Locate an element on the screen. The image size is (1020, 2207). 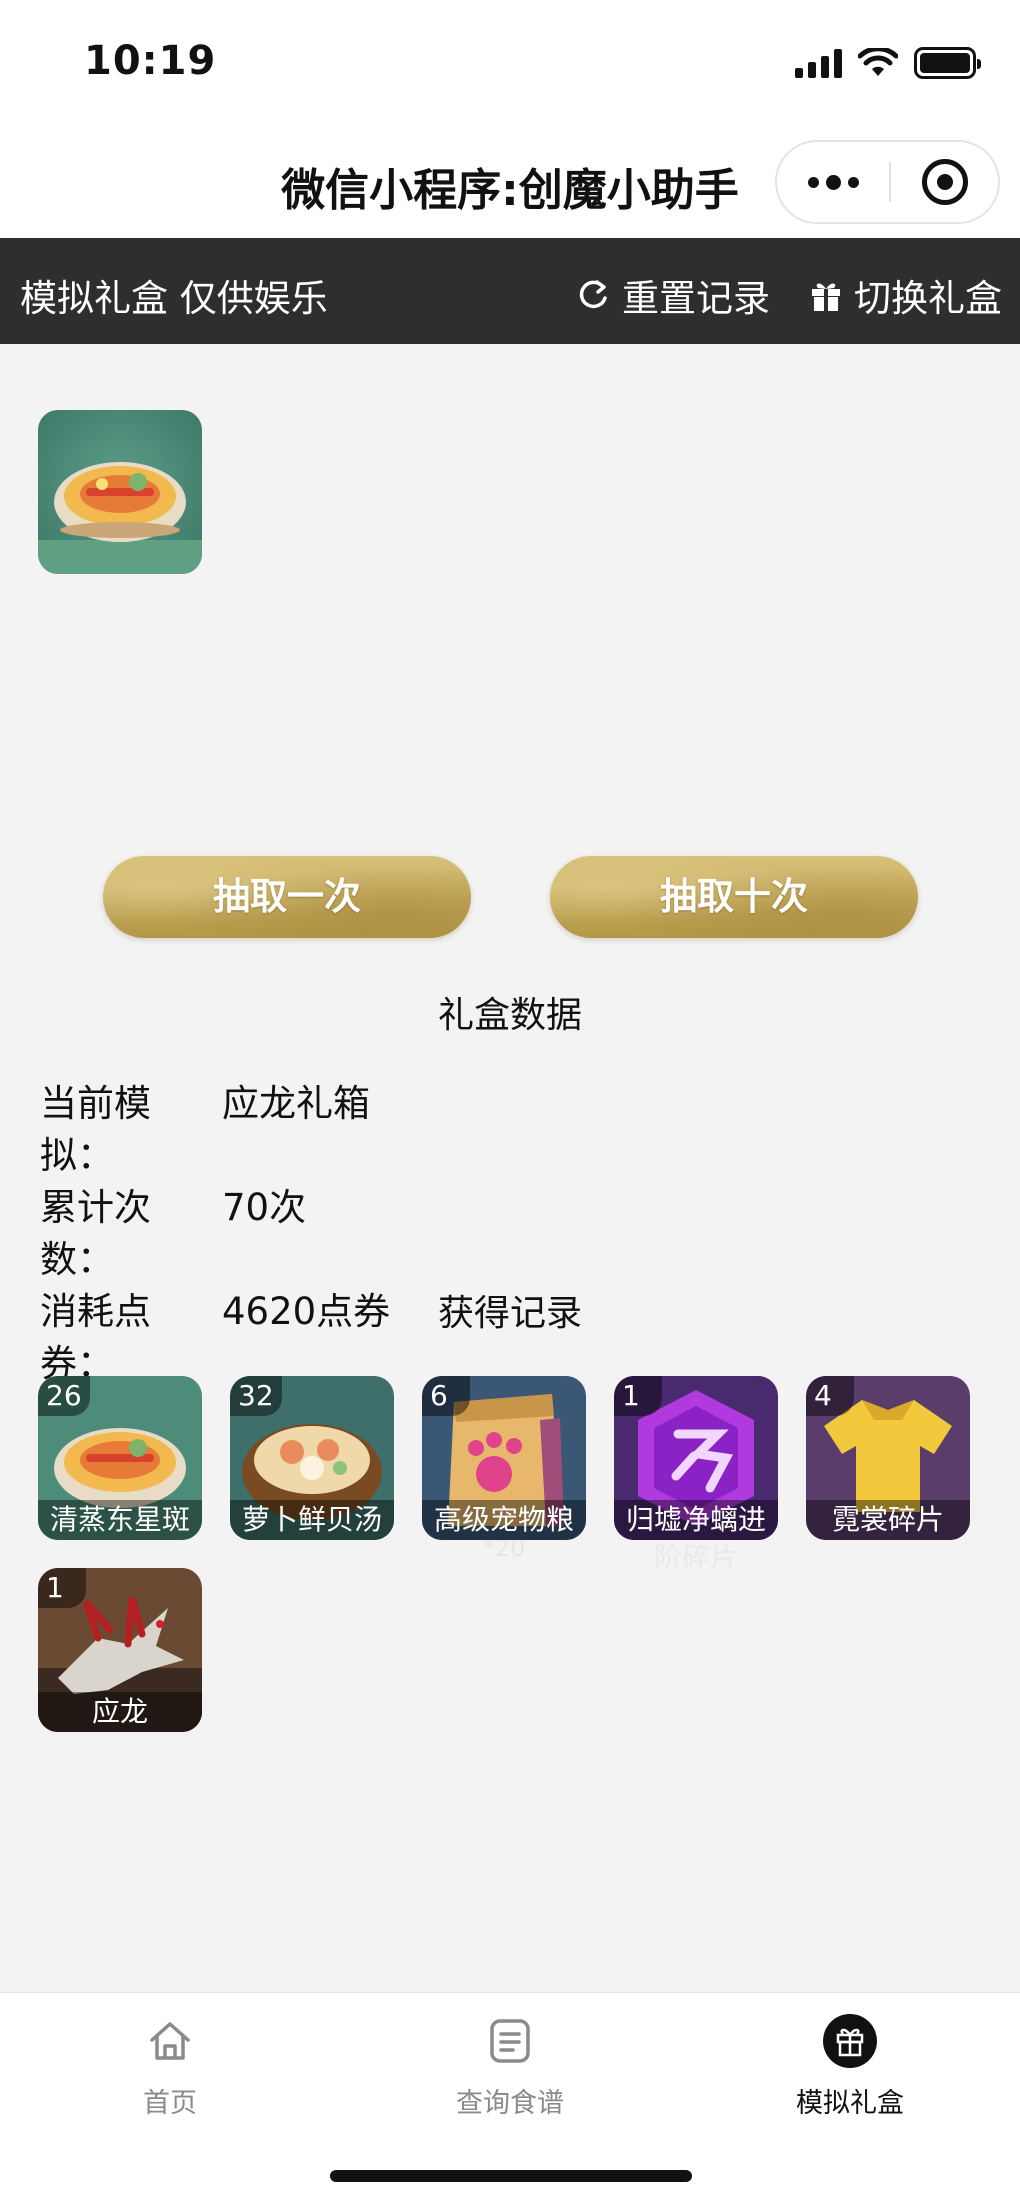
item-tile: 32 萝卜鲜贝汤 is located at coordinates (312, 1458).